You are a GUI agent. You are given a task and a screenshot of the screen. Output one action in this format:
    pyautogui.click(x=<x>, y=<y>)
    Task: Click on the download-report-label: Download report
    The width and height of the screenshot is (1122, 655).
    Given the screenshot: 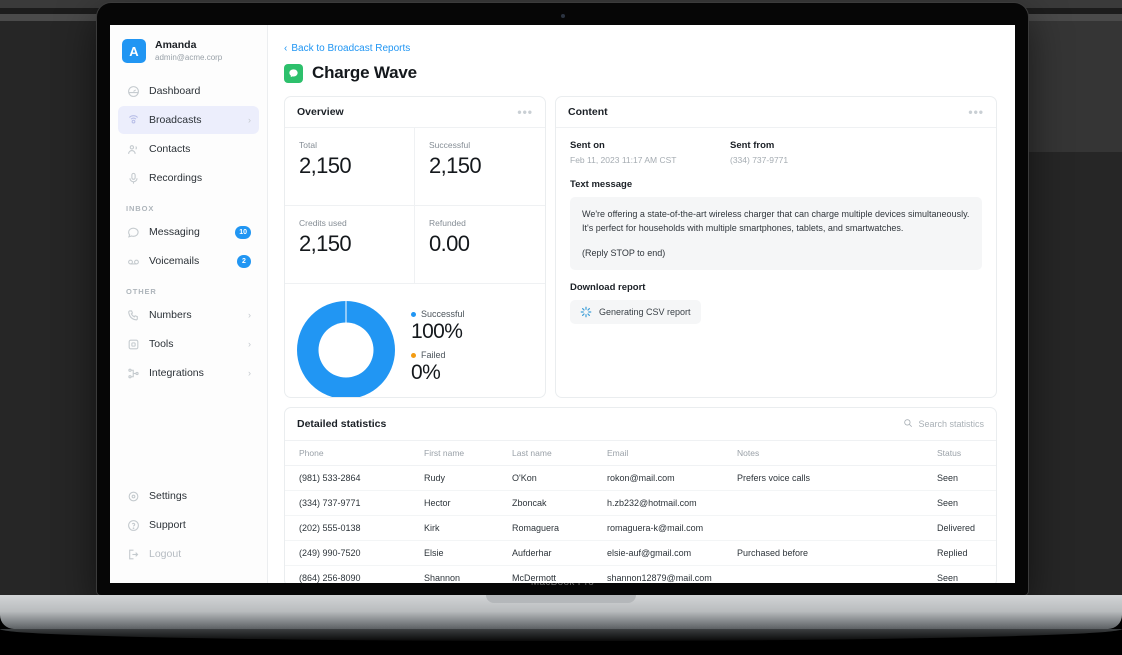 What is the action you would take?
    pyautogui.click(x=608, y=287)
    